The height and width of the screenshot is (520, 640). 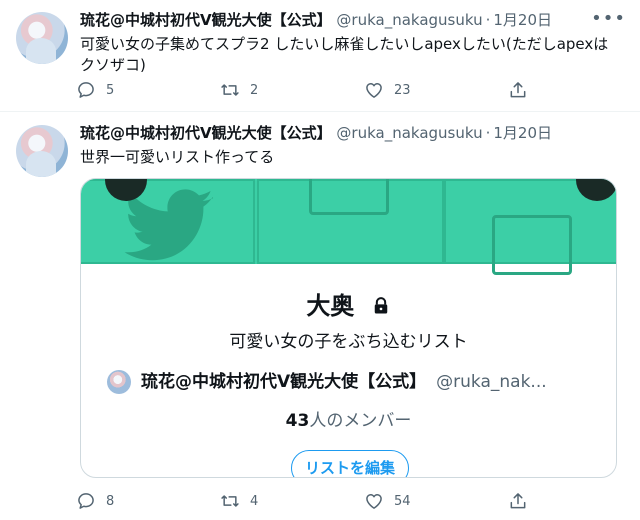 I want to click on reply-count: 8, so click(x=110, y=501).